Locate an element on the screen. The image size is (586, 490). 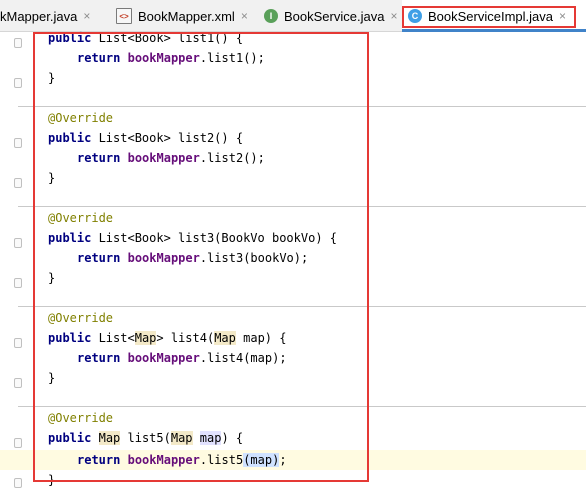
tab-label: BookMapper.xml is located at coordinates (186, 16).